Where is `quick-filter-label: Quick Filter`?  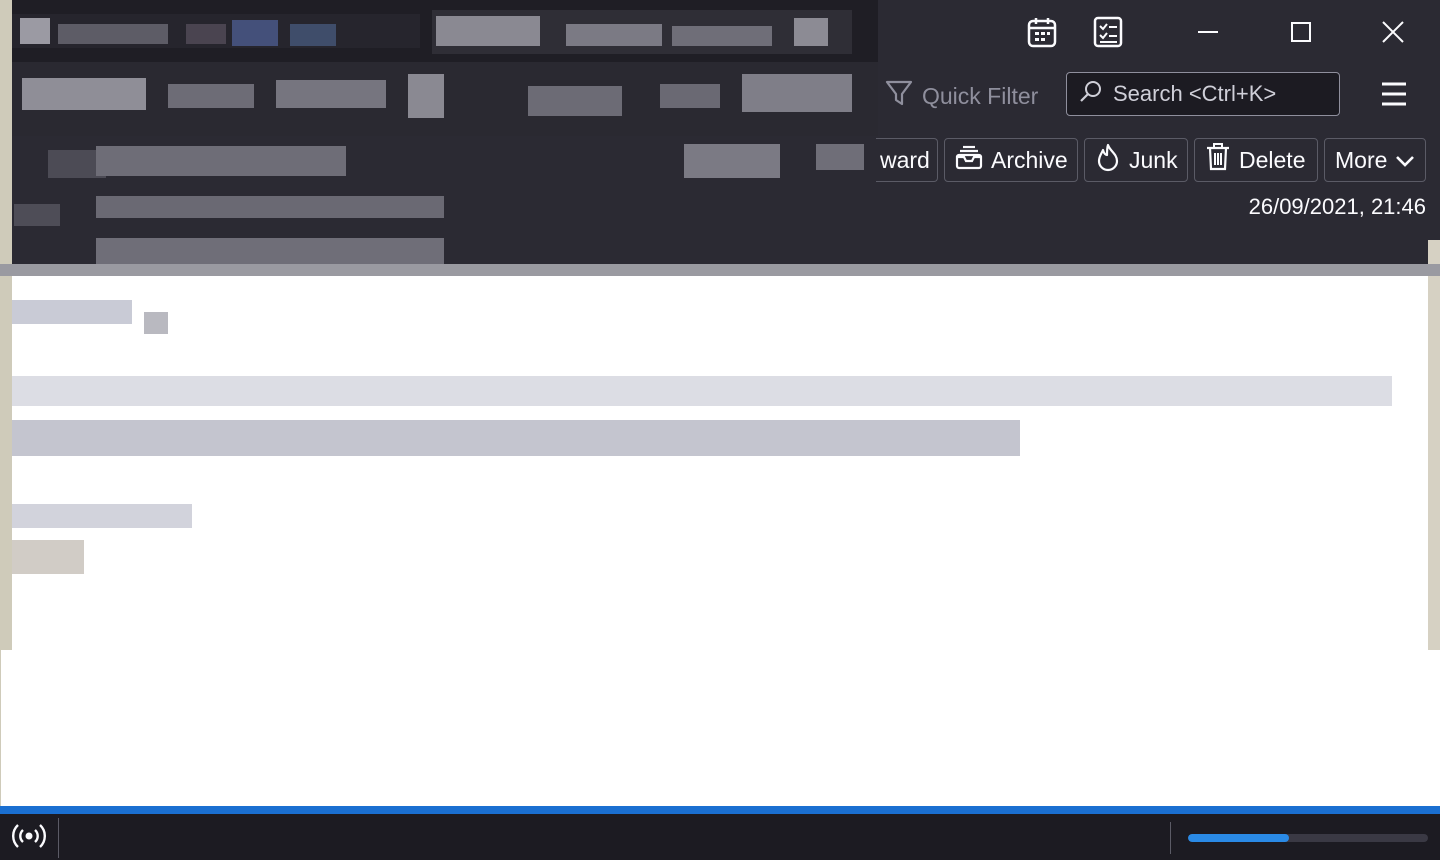 quick-filter-label: Quick Filter is located at coordinates (980, 95).